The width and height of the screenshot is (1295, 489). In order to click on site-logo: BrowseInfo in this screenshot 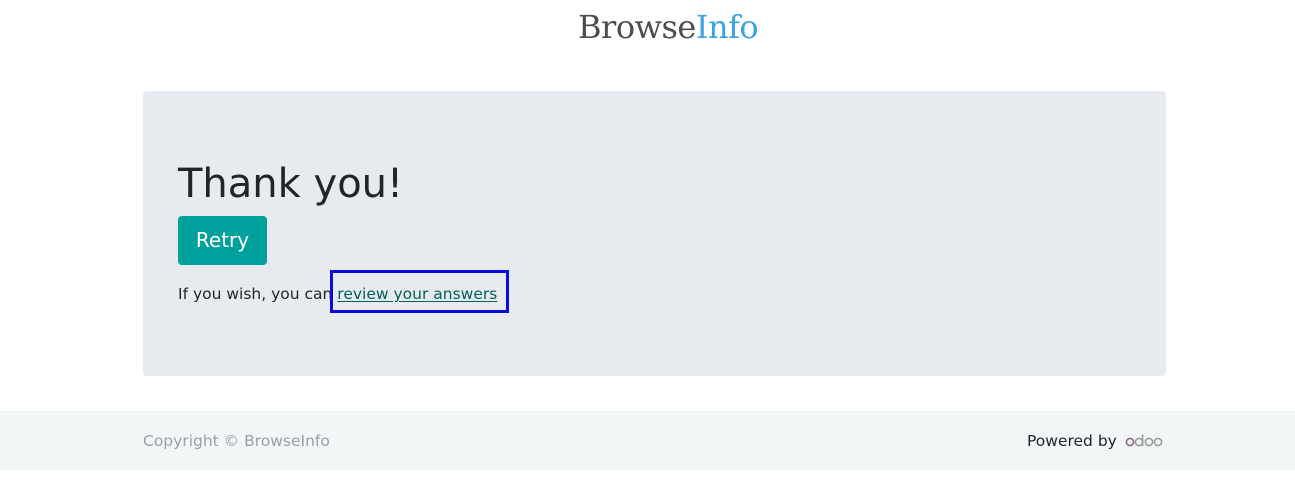, I will do `click(668, 27)`.